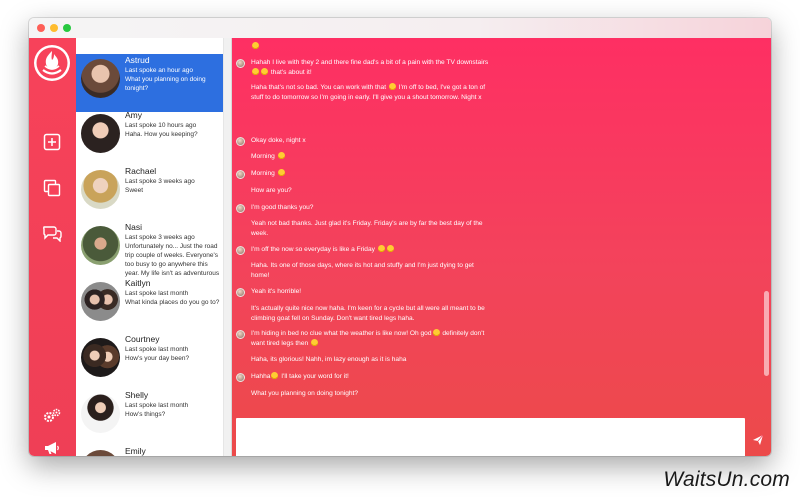  I want to click on contact-preview: How's your day been?, so click(157, 358).